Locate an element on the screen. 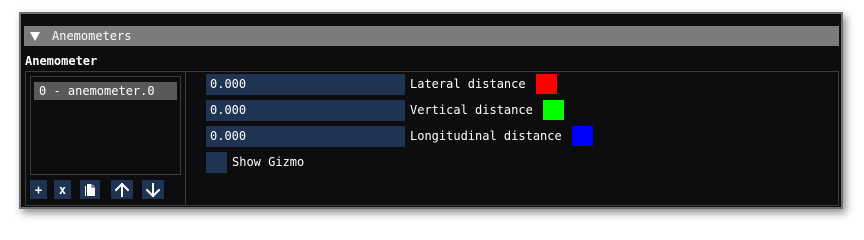 The height and width of the screenshot is (240, 864). duplicate-button is located at coordinates (90, 189).